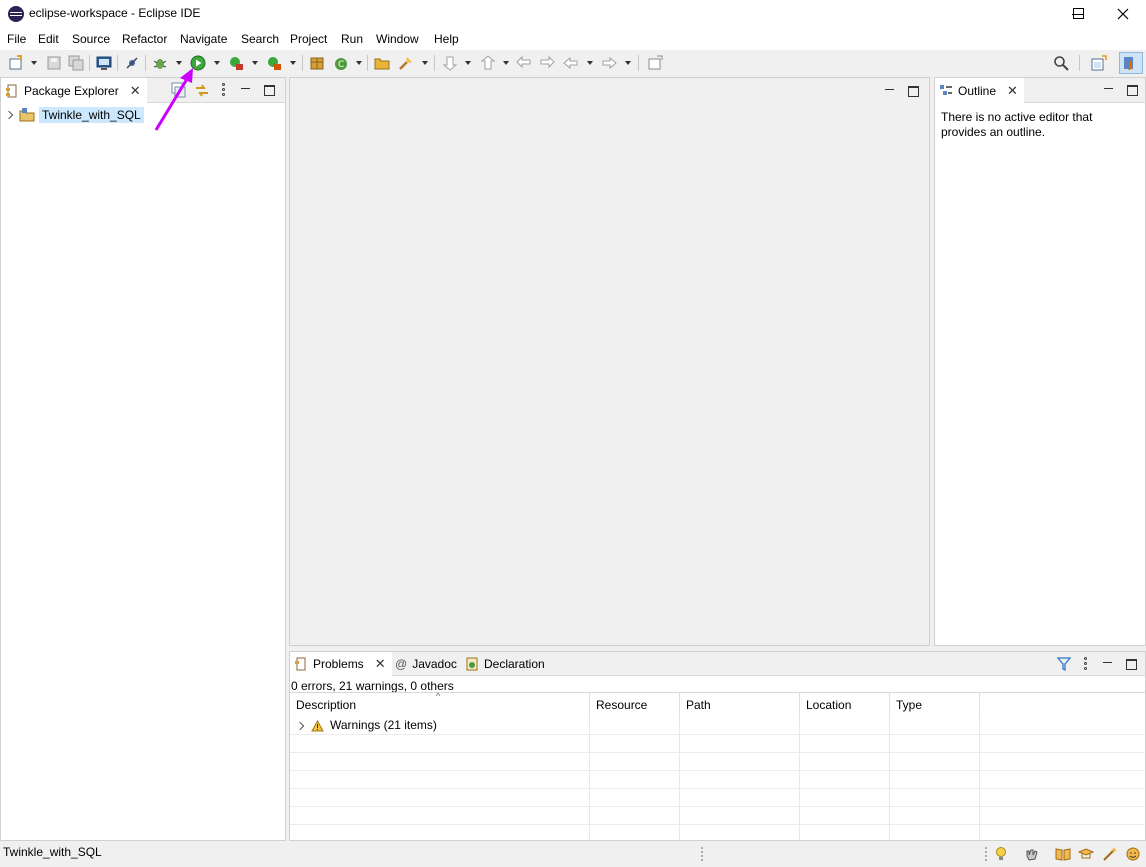 The height and width of the screenshot is (867, 1146). I want to click on external-tools-dropdown-icon, so click(293, 63).